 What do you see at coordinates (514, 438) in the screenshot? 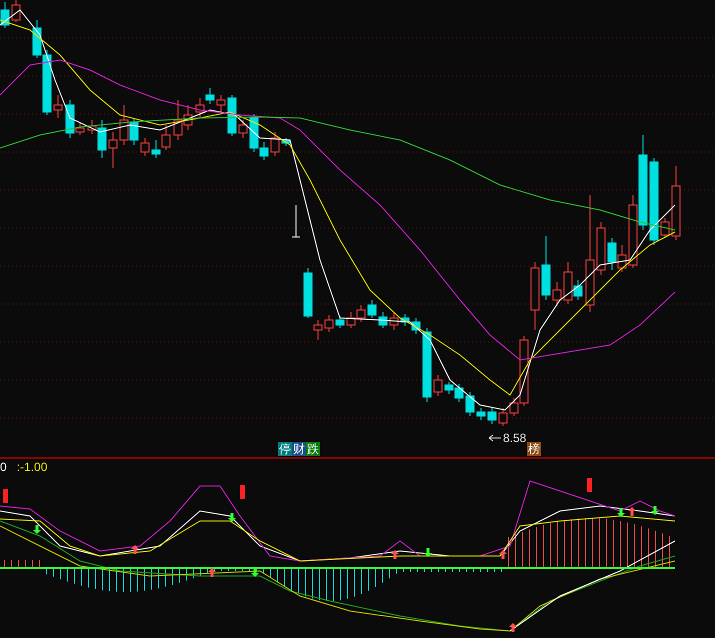
I see `low-price-label: 8.58` at bounding box center [514, 438].